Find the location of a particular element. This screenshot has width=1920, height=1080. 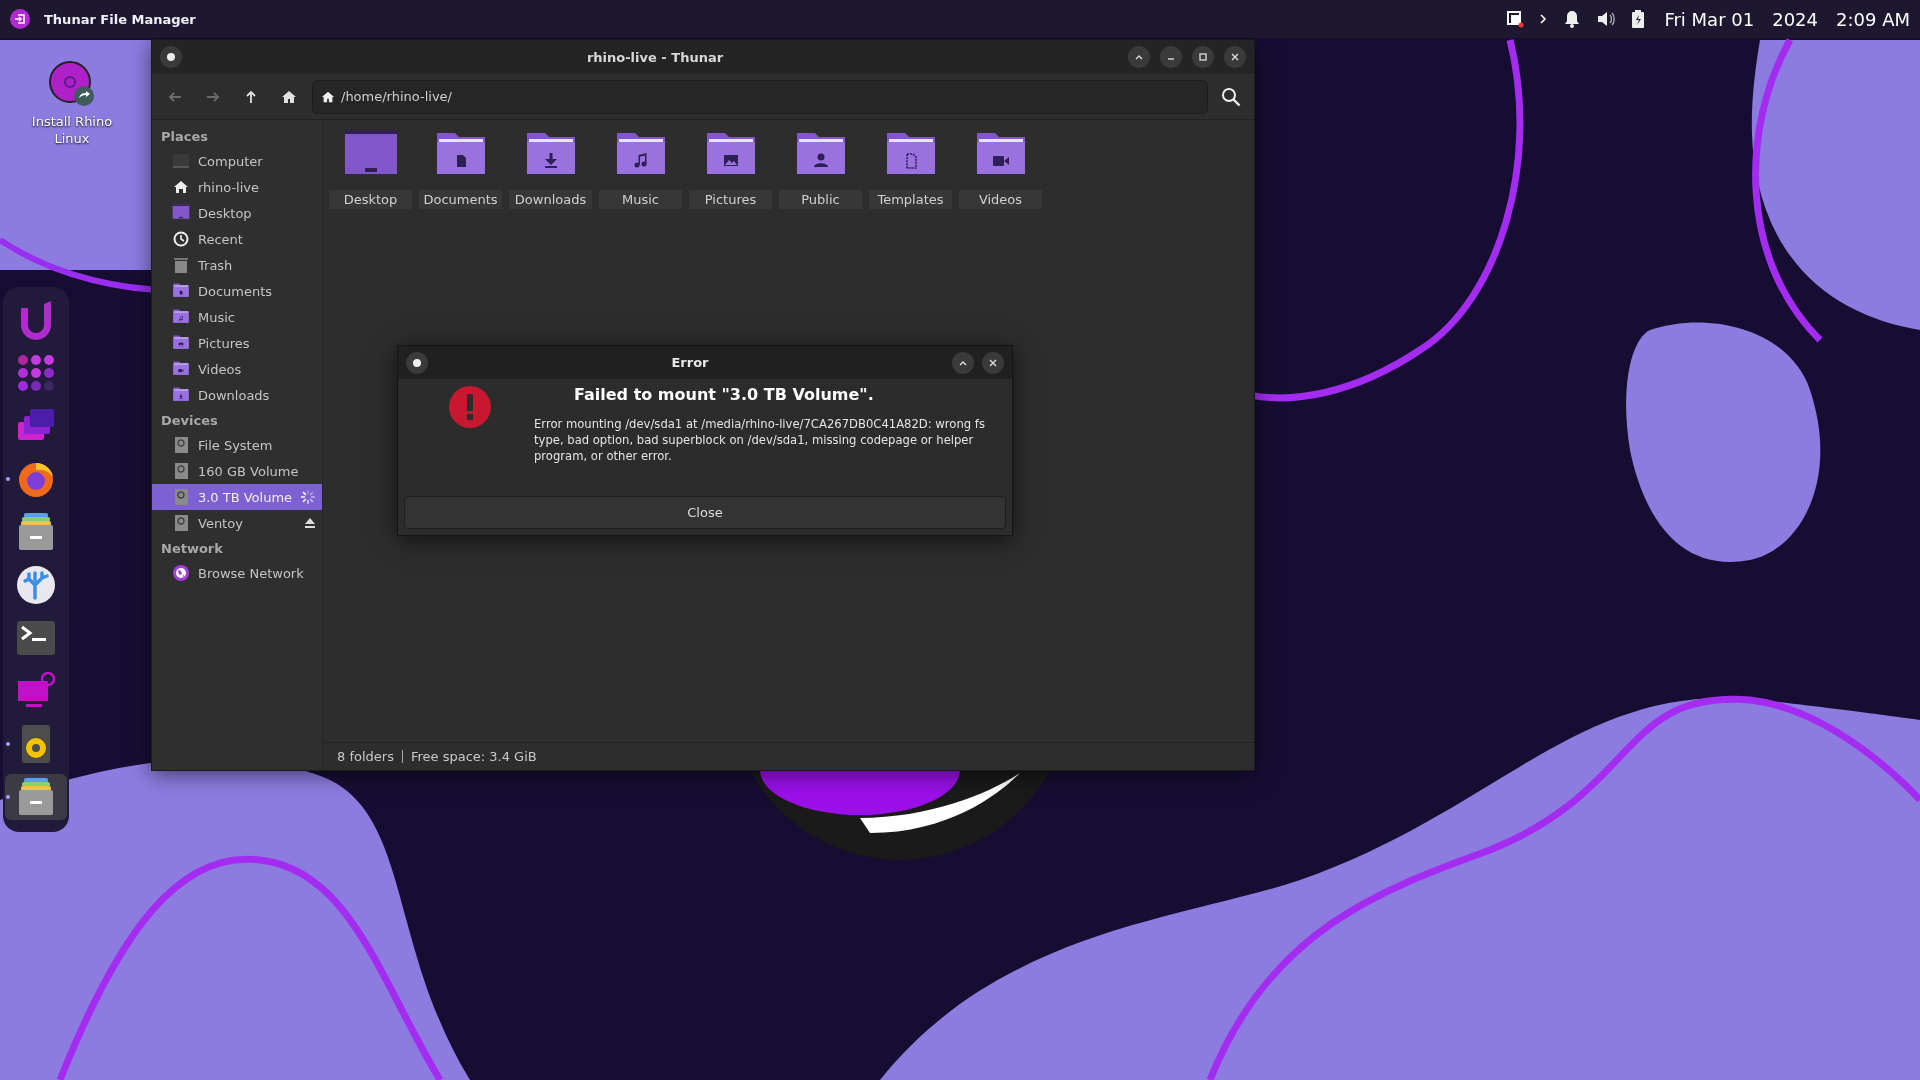

sidebar-item: Music is located at coordinates (237, 317).